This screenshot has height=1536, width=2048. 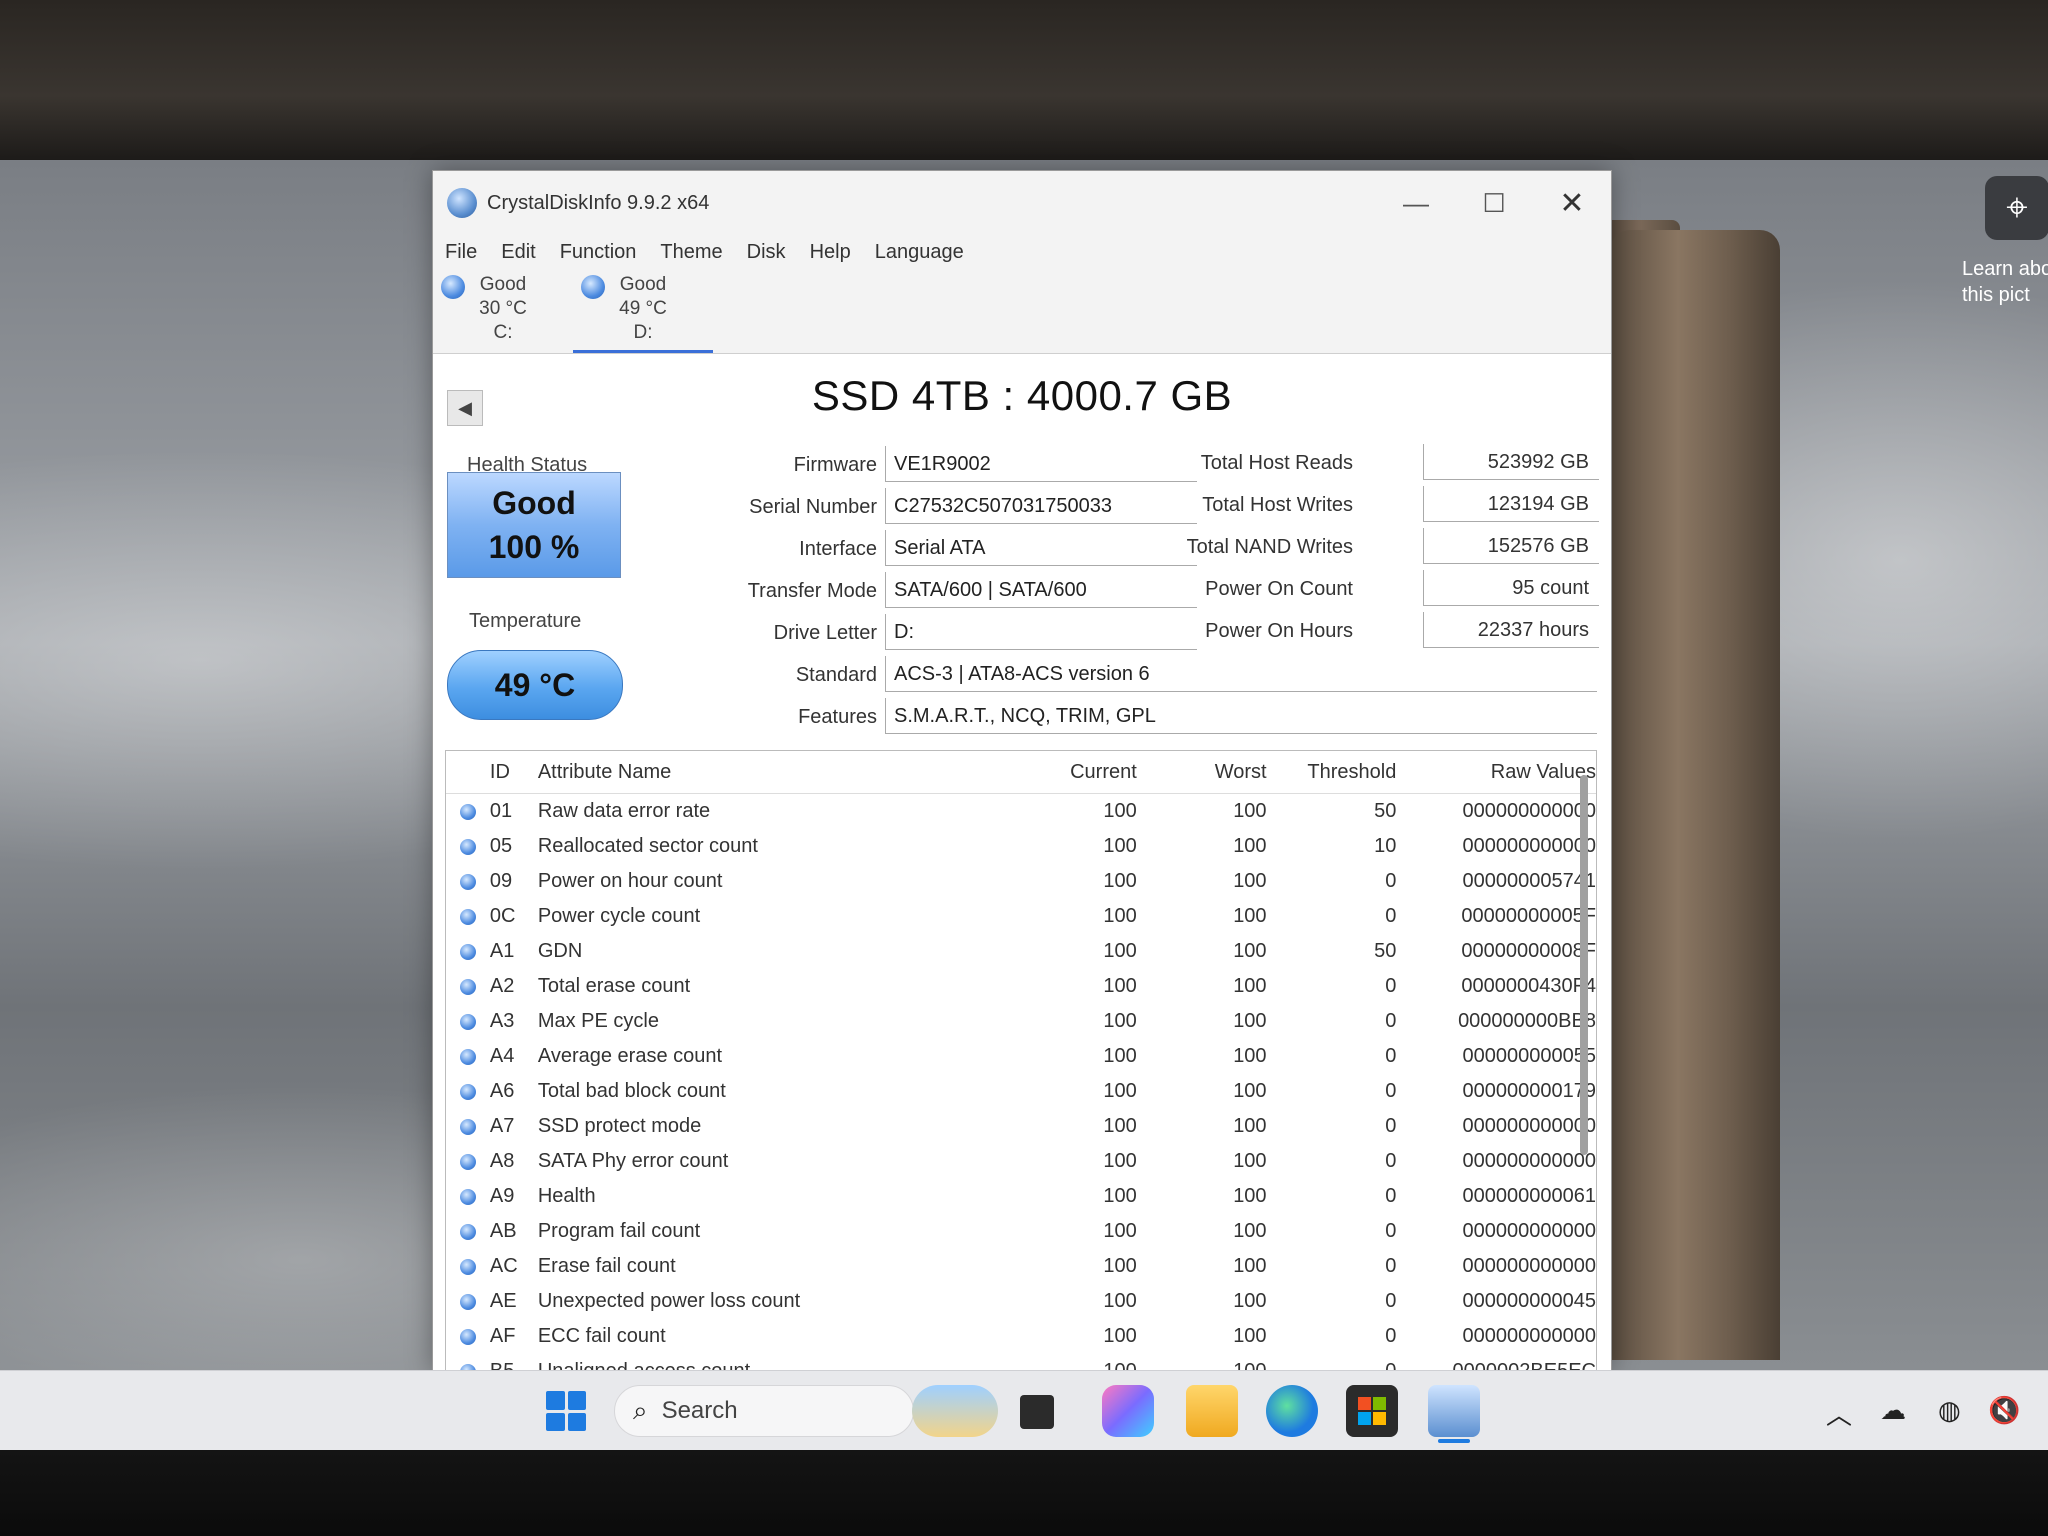 What do you see at coordinates (503, 311) in the screenshot?
I see `drive-tab-c: Good 30 °C C:` at bounding box center [503, 311].